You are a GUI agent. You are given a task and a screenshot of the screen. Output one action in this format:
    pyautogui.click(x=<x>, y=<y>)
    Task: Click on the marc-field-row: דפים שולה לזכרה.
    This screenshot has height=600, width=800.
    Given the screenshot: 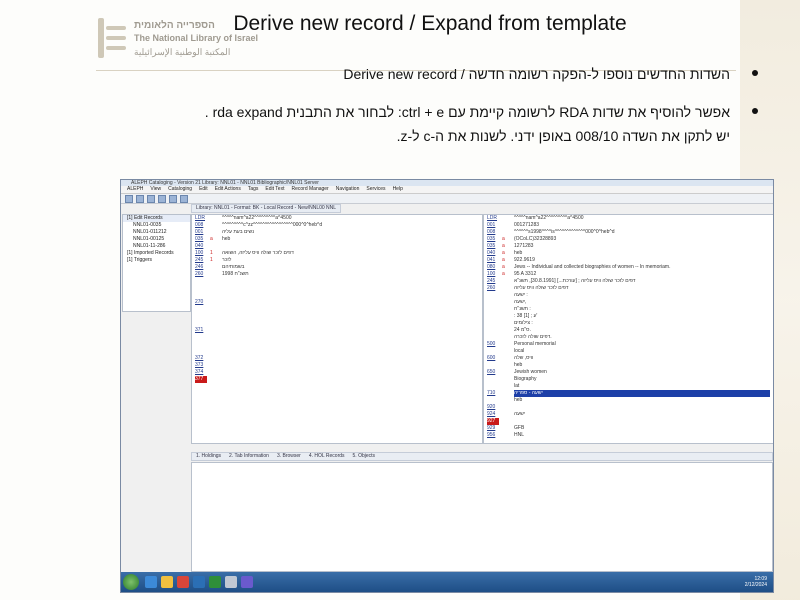 What is the action you would take?
    pyautogui.click(x=628, y=337)
    